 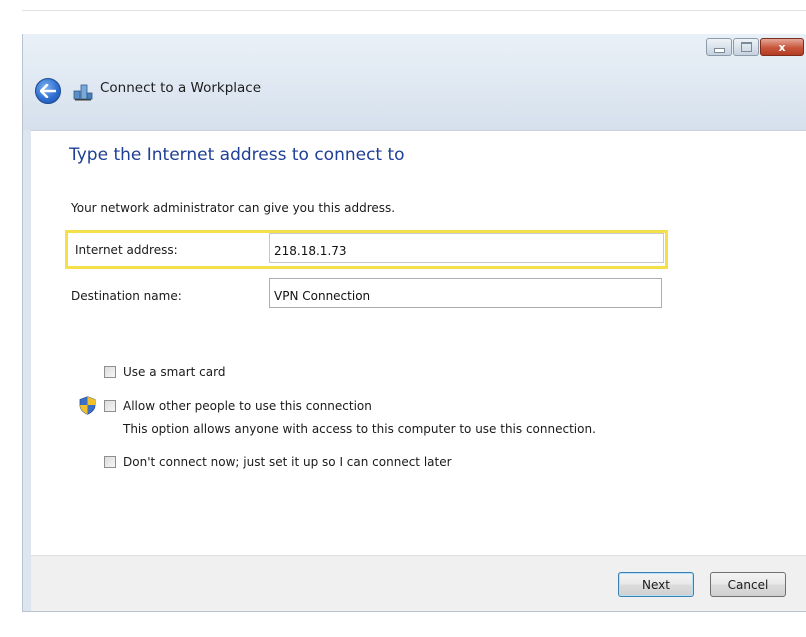 What do you see at coordinates (719, 50) in the screenshot?
I see `minimize-icon` at bounding box center [719, 50].